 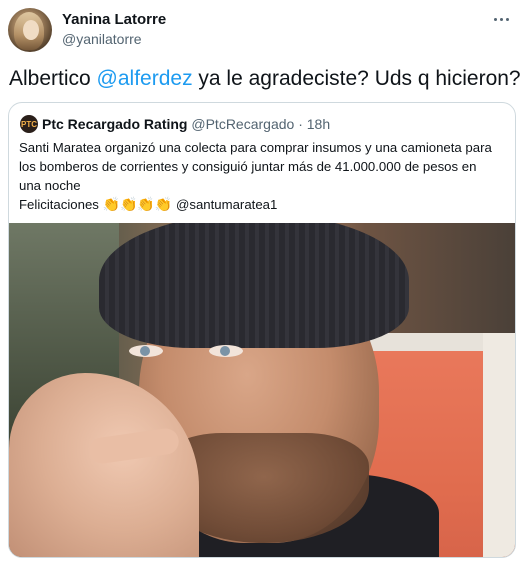 What do you see at coordinates (224, 204) in the screenshot?
I see `quote-mention: @santumaratea1` at bounding box center [224, 204].